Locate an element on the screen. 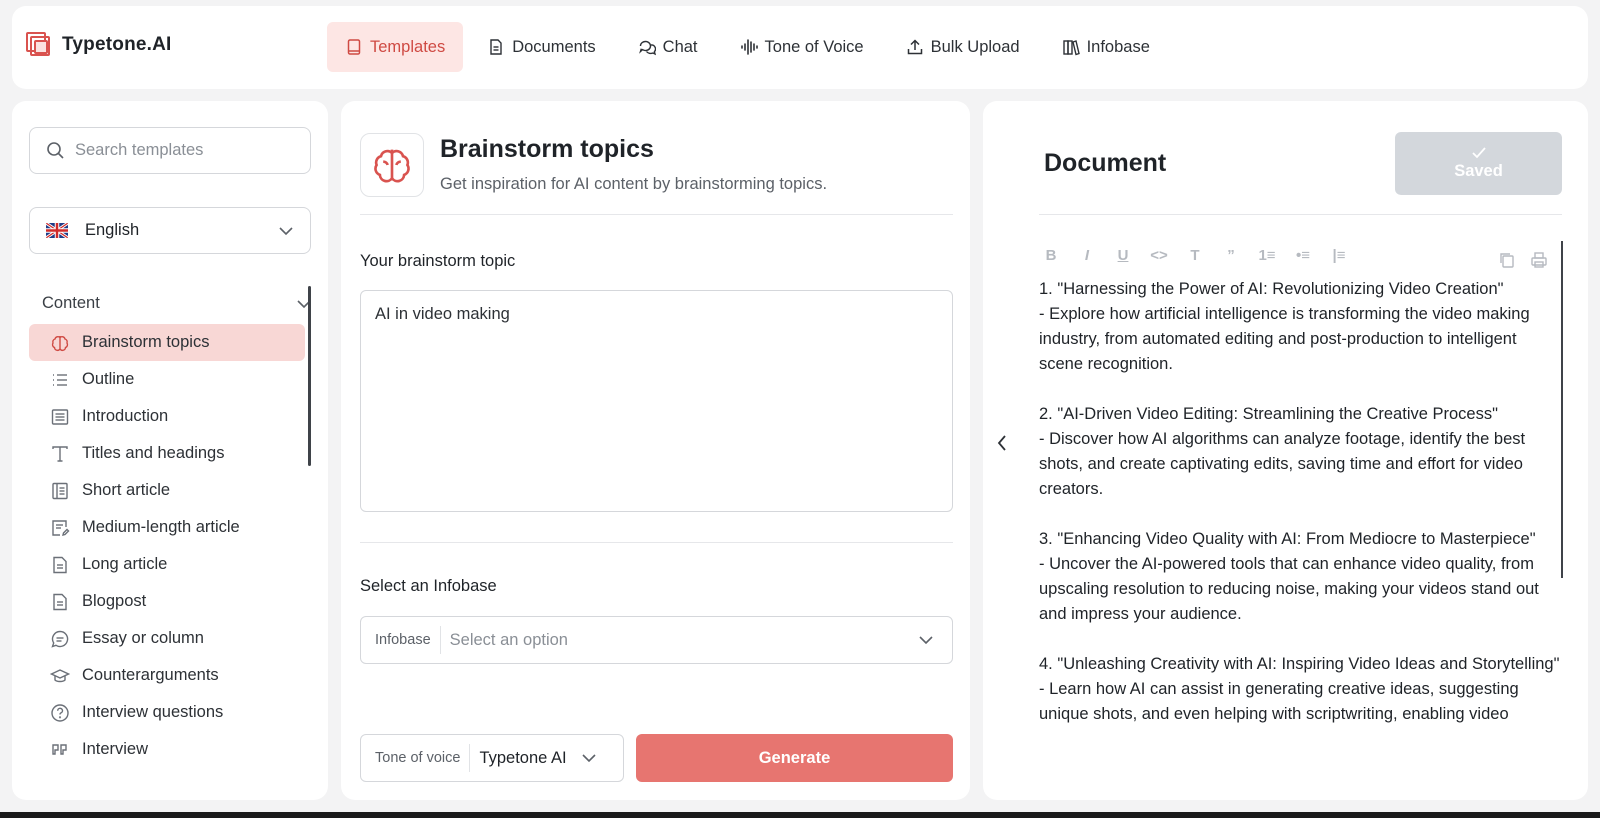 This screenshot has width=1600, height=818. sidebar-item-label: Outline is located at coordinates (108, 379).